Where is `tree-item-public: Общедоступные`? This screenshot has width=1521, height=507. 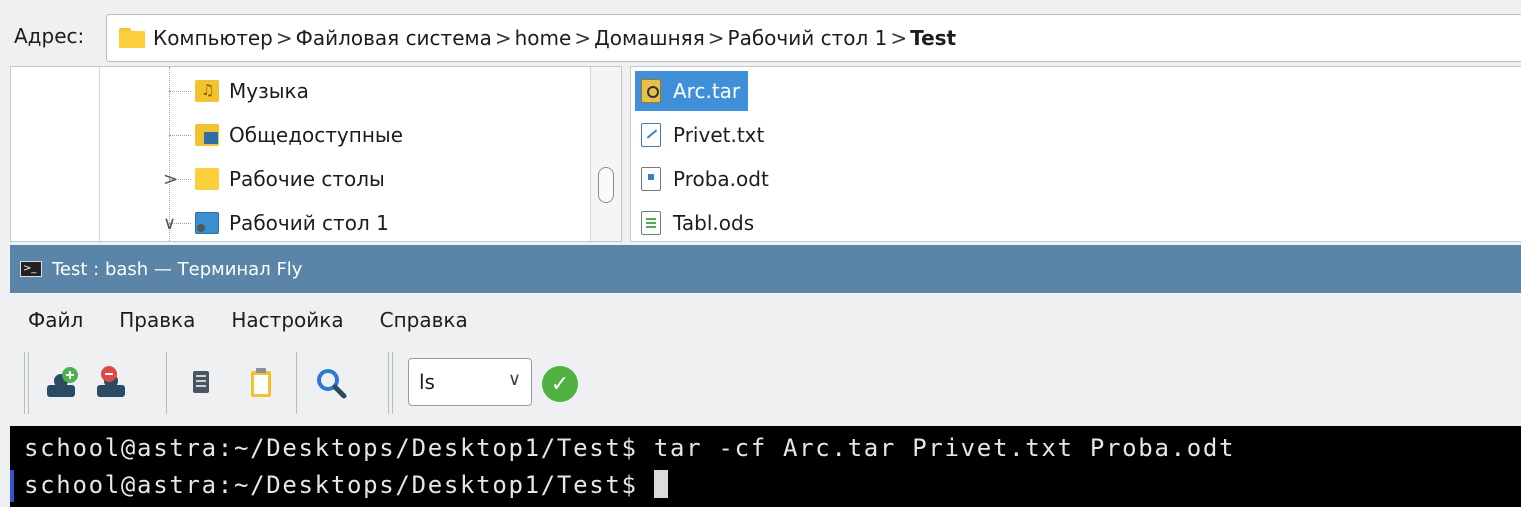
tree-item-public: Общедоступные is located at coordinates (286, 135).